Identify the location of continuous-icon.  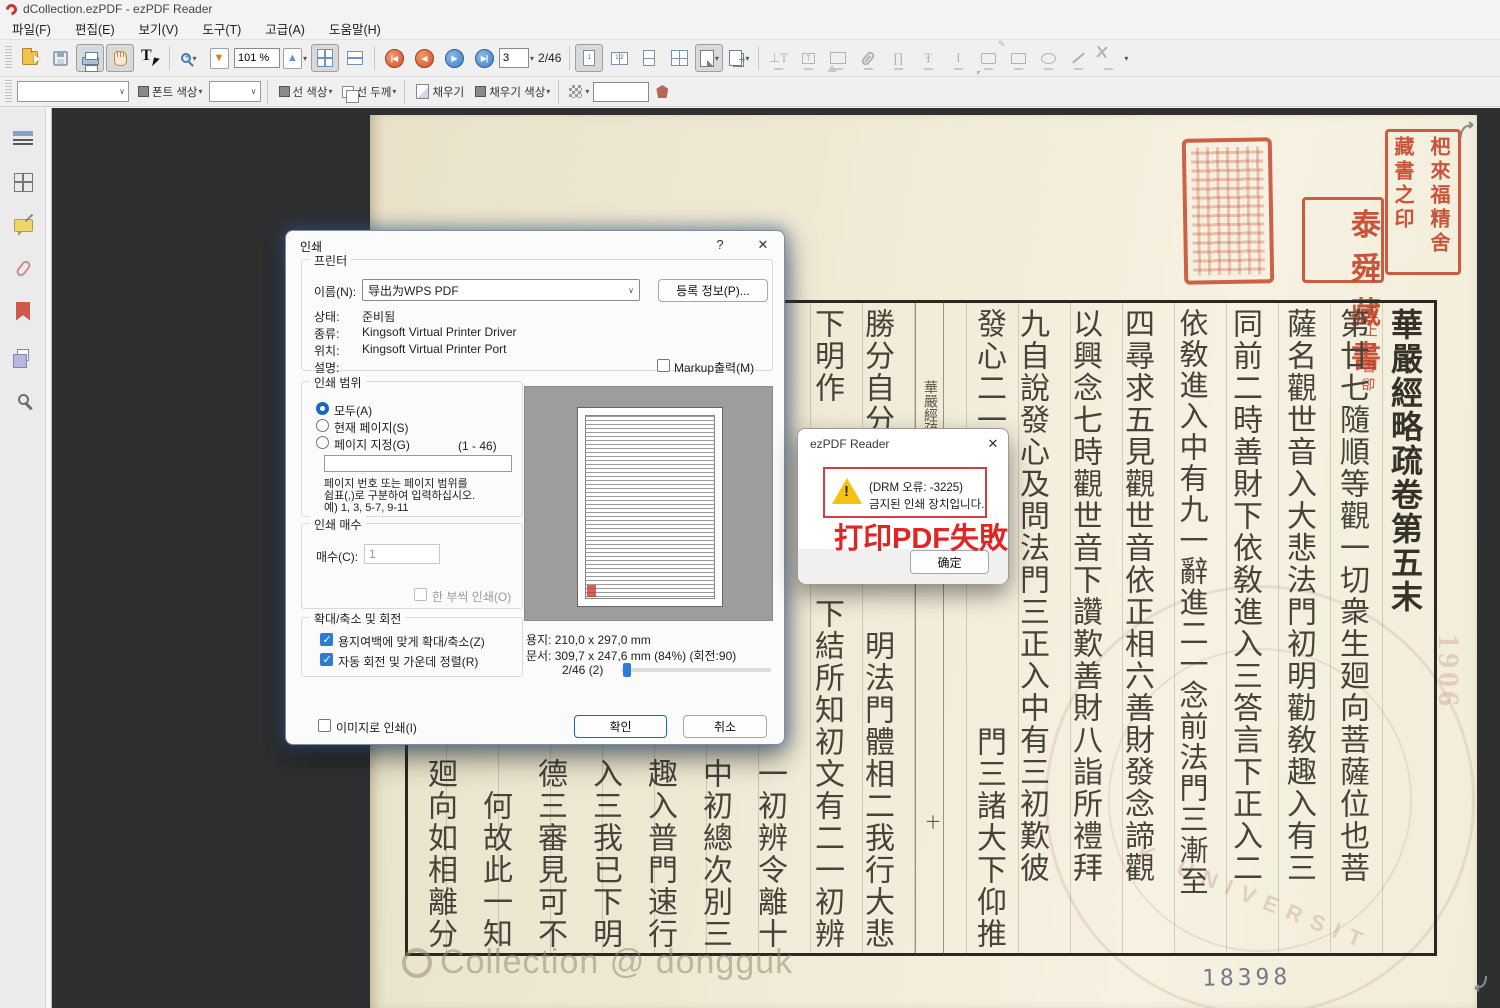
(649, 58).